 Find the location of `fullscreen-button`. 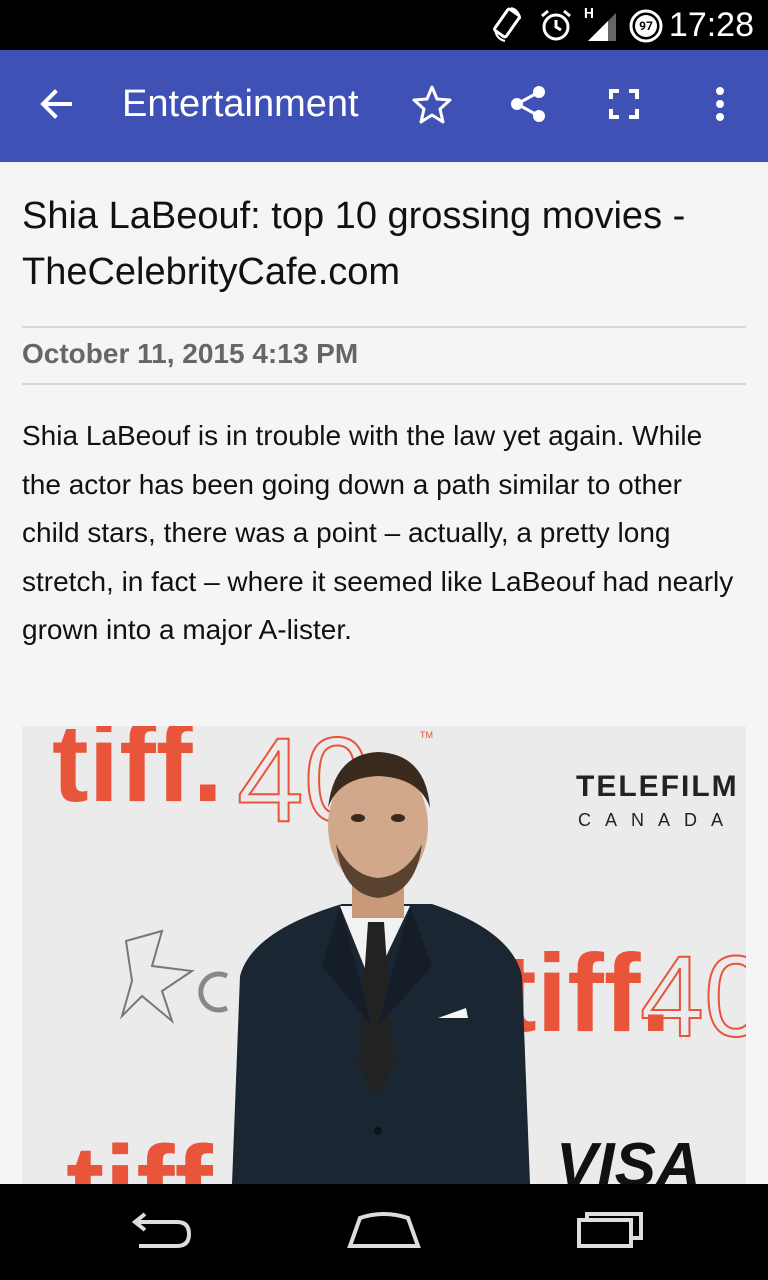

fullscreen-button is located at coordinates (624, 106).